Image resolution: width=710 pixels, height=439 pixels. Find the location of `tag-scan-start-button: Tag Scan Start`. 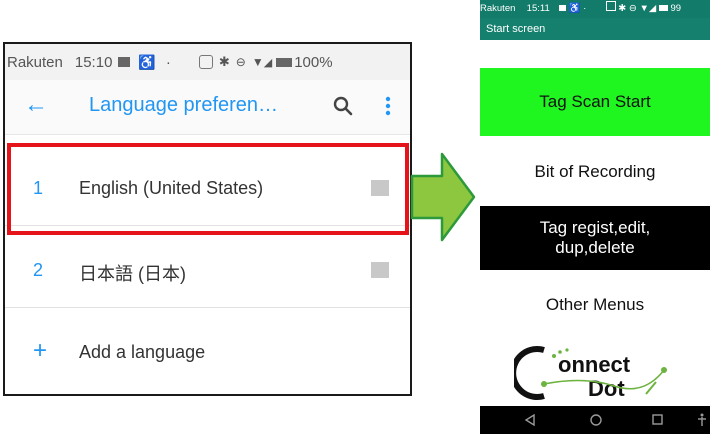

tag-scan-start-button: Tag Scan Start is located at coordinates (595, 102).